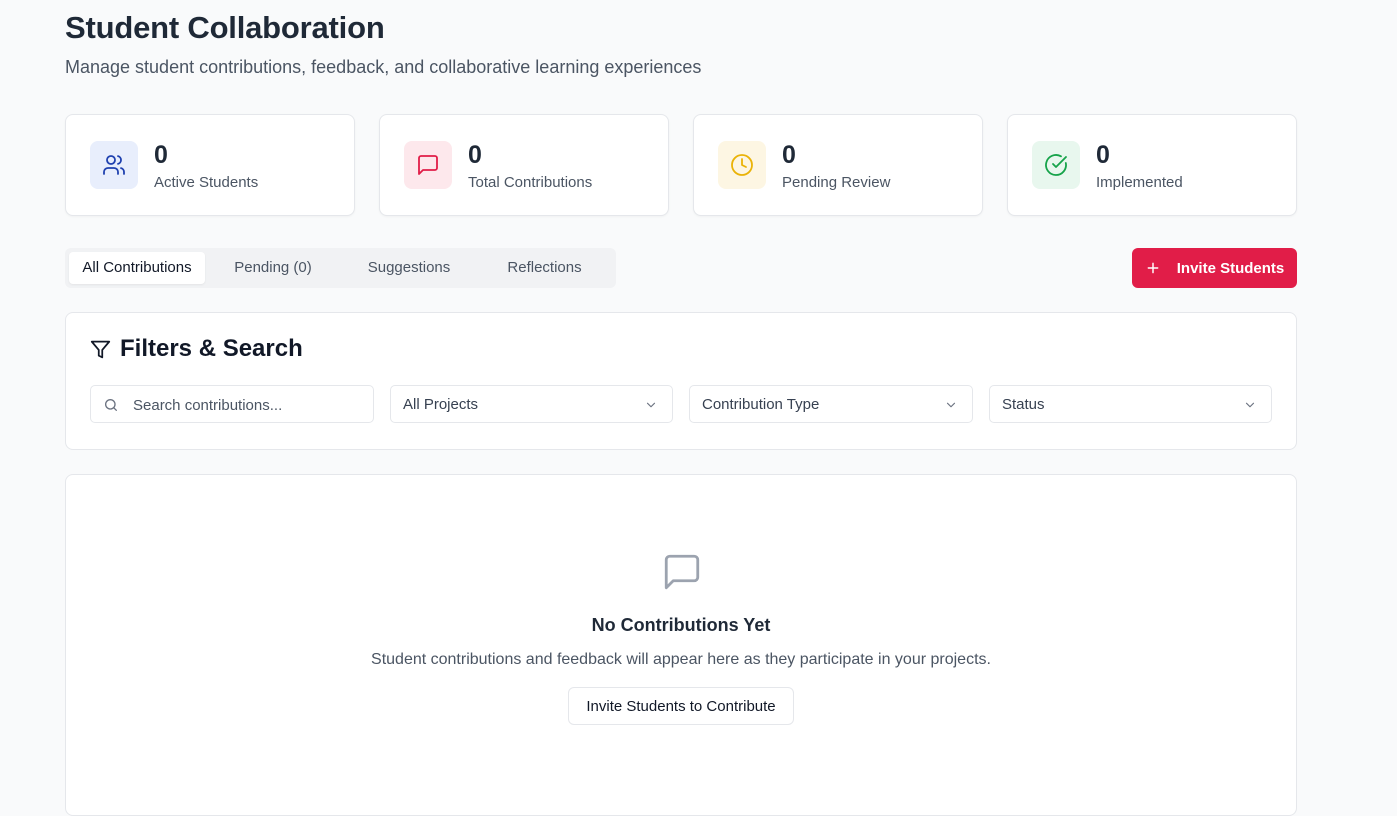 This screenshot has height=816, width=1397. What do you see at coordinates (206, 182) in the screenshot?
I see `stat-label: Active Students` at bounding box center [206, 182].